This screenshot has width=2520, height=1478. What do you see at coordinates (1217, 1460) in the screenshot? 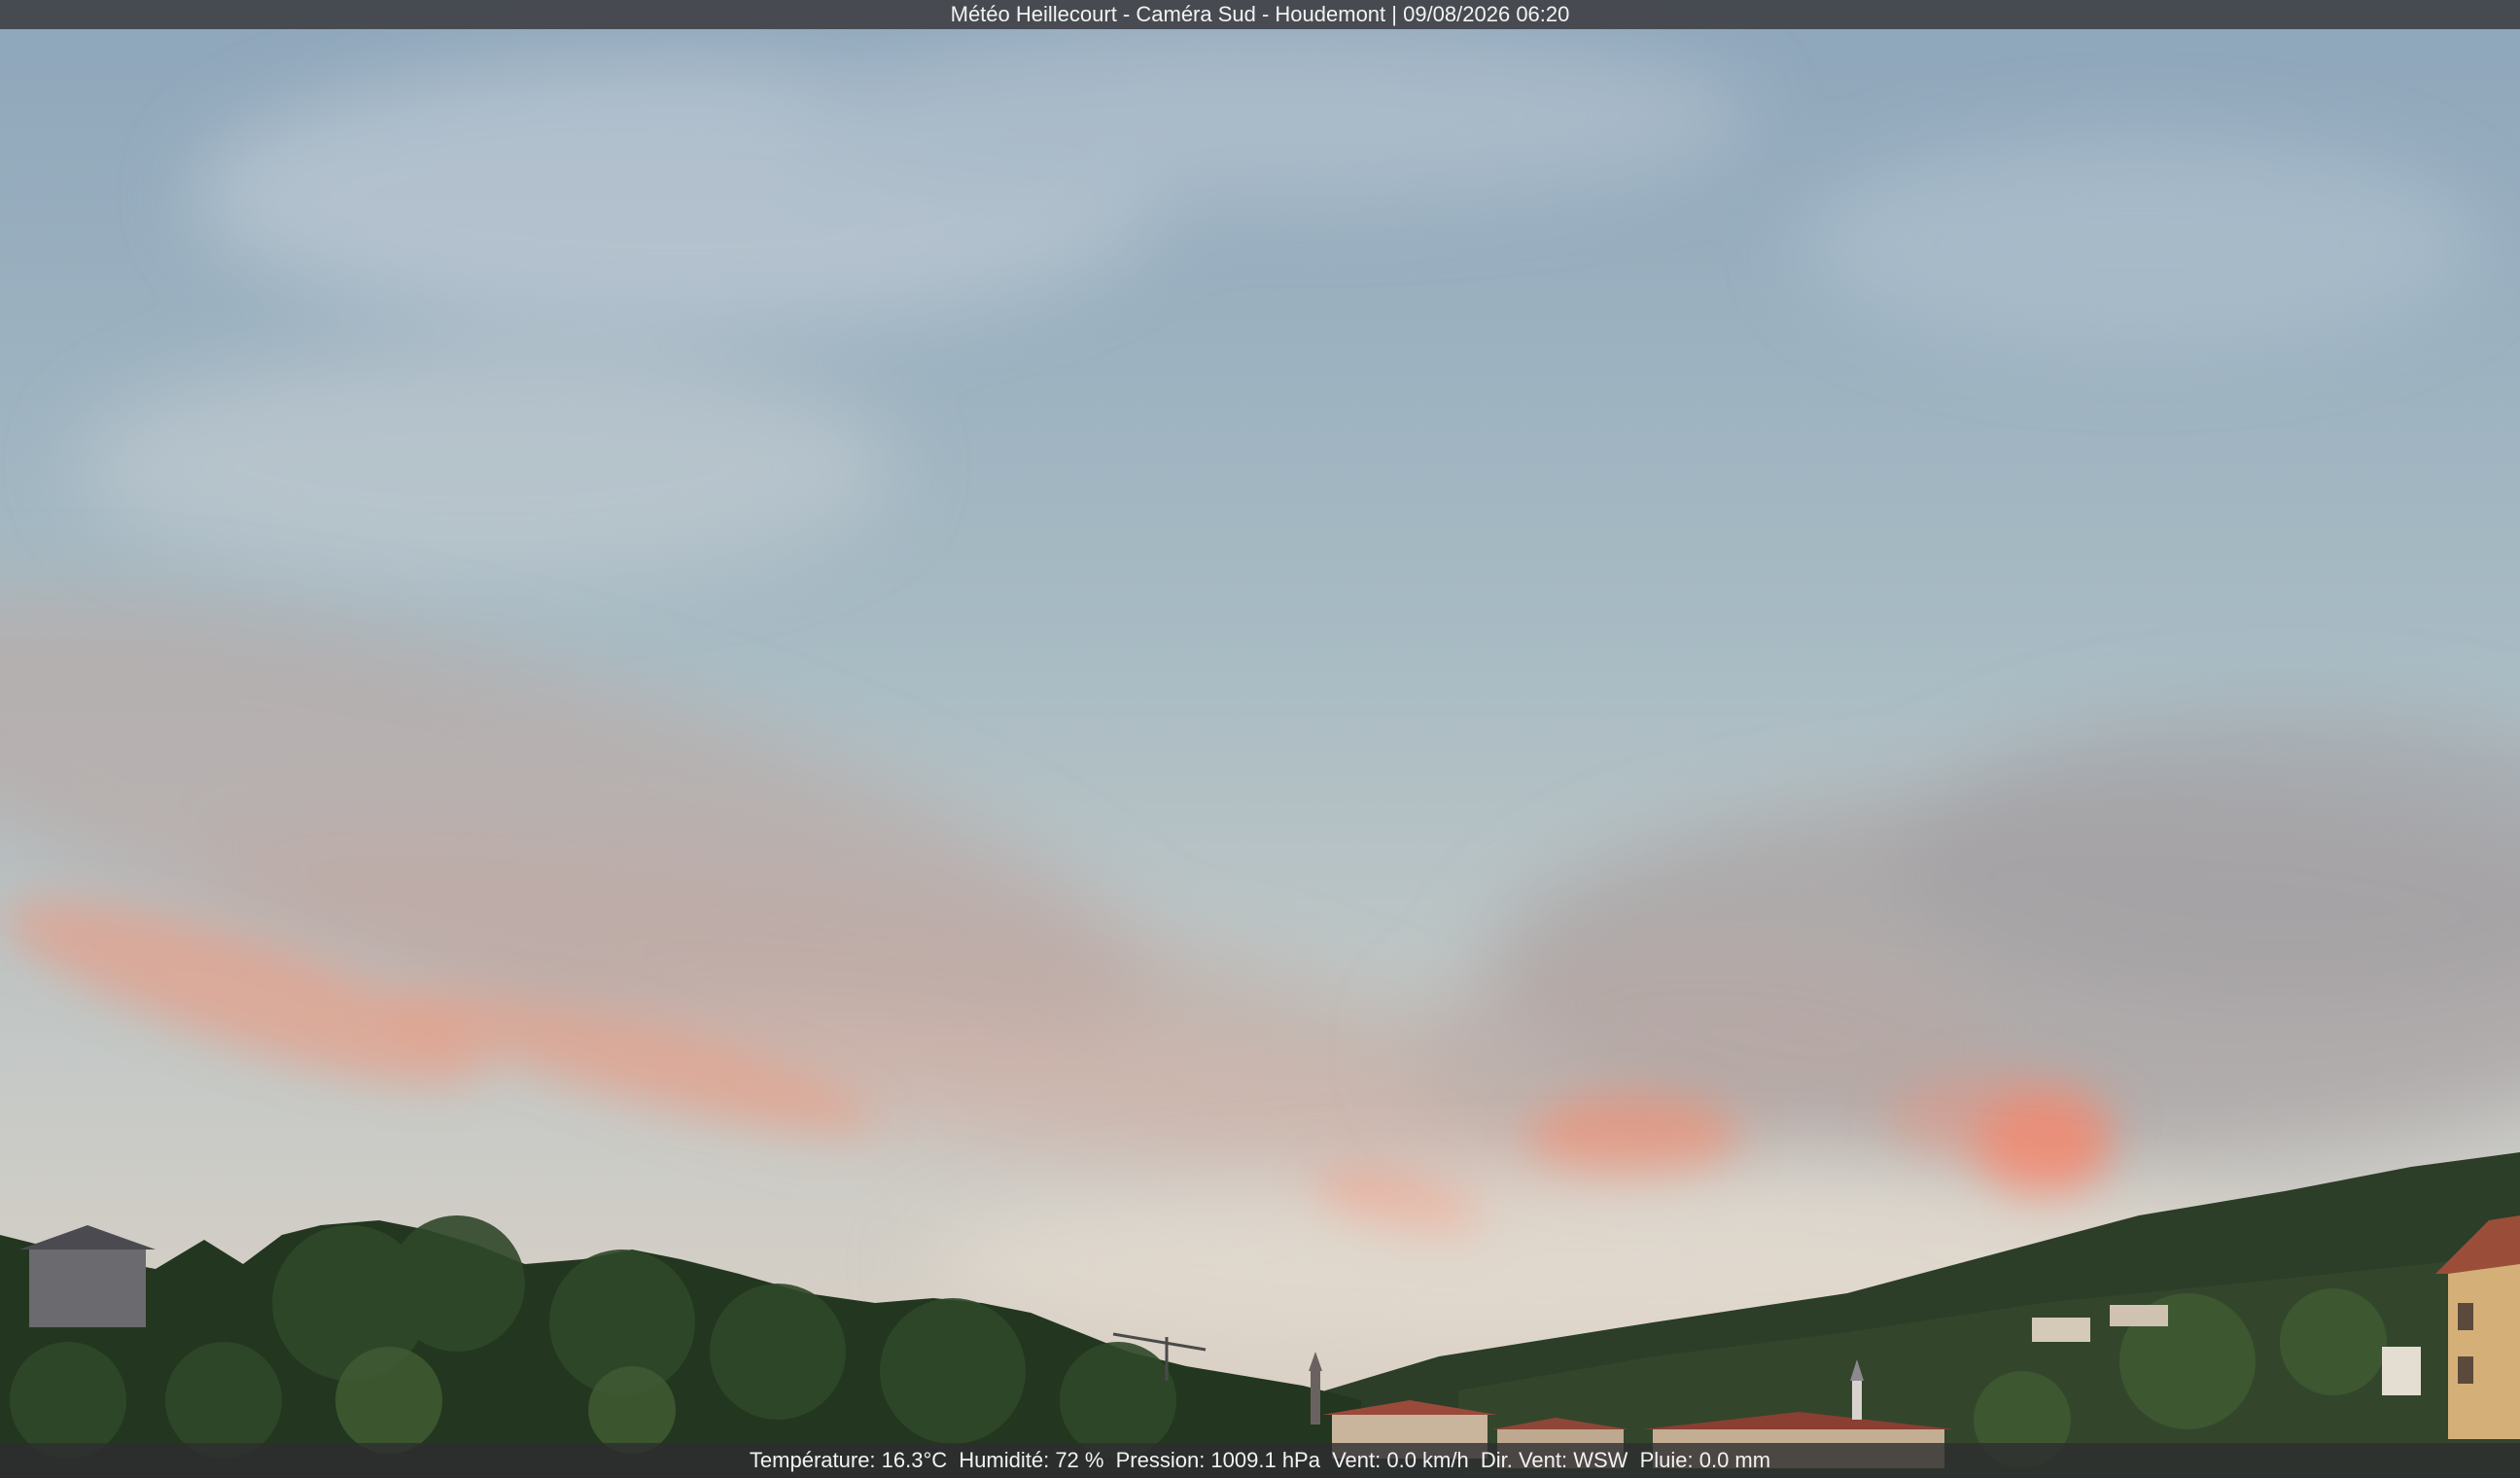
I see `pressure-reading: Pression: 1009.1 hPa` at bounding box center [1217, 1460].